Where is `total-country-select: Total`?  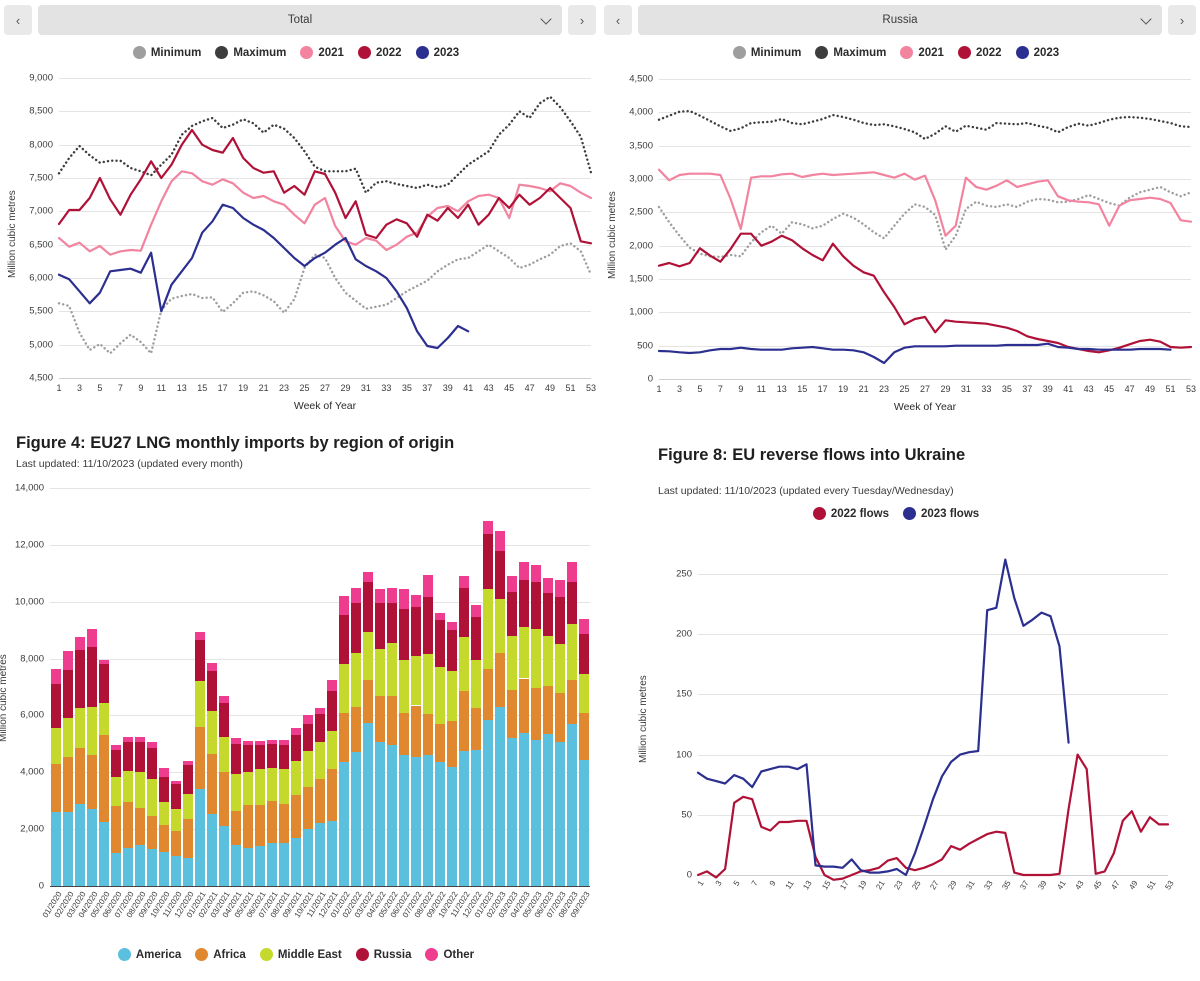
total-country-select: Total is located at coordinates (300, 20).